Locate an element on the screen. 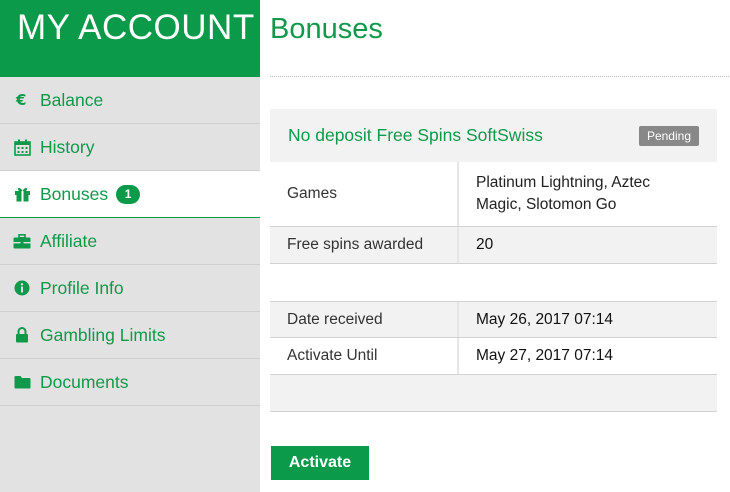  bonus-card-header: No deposit Free Spins SoftSwiss Pending is located at coordinates (493, 135).